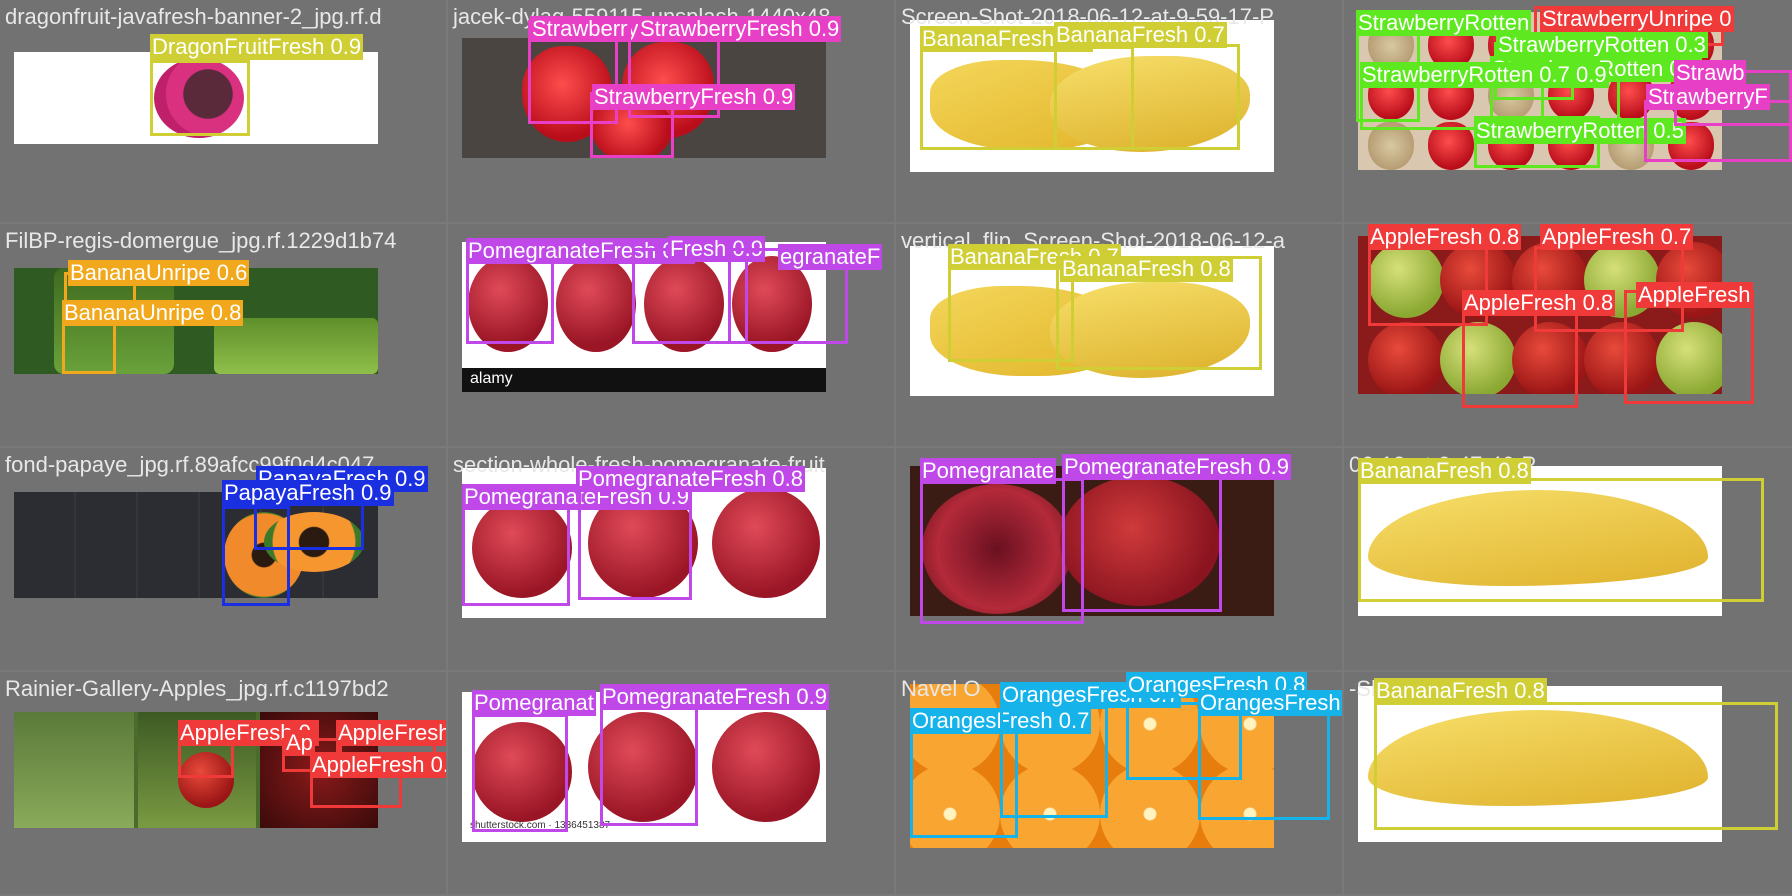 The image size is (1792, 896). I want to click on image-filename: Navel O, so click(941, 688).